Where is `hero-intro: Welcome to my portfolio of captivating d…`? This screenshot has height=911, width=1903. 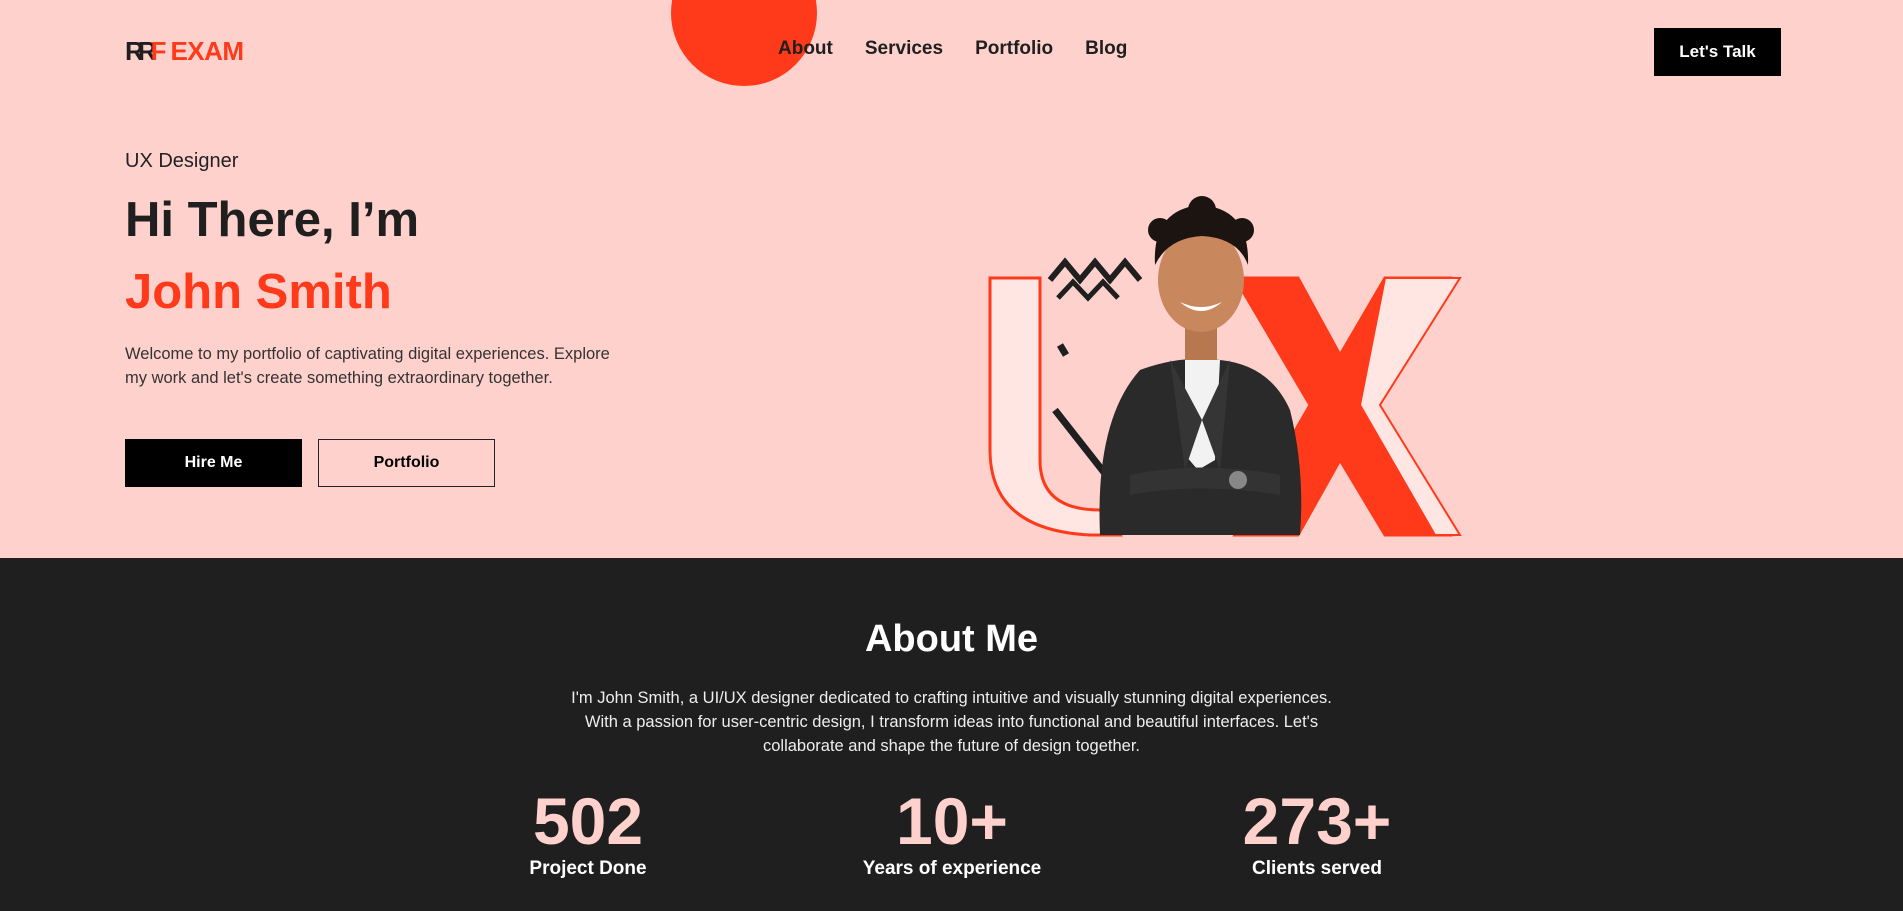 hero-intro: Welcome to my portfolio of captivating d… is located at coordinates (367, 366).